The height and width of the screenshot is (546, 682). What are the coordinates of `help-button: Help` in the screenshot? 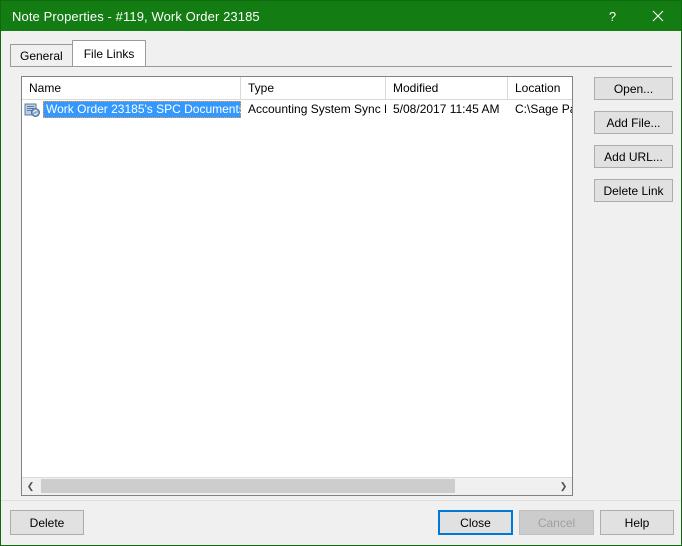 It's located at (637, 522).